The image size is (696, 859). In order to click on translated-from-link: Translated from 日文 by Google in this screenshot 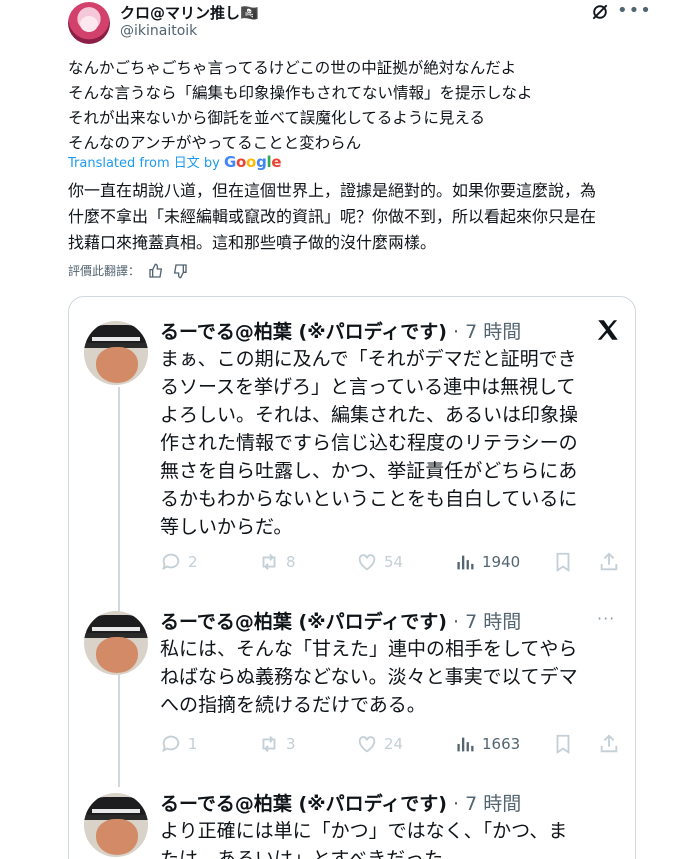, I will do `click(175, 161)`.